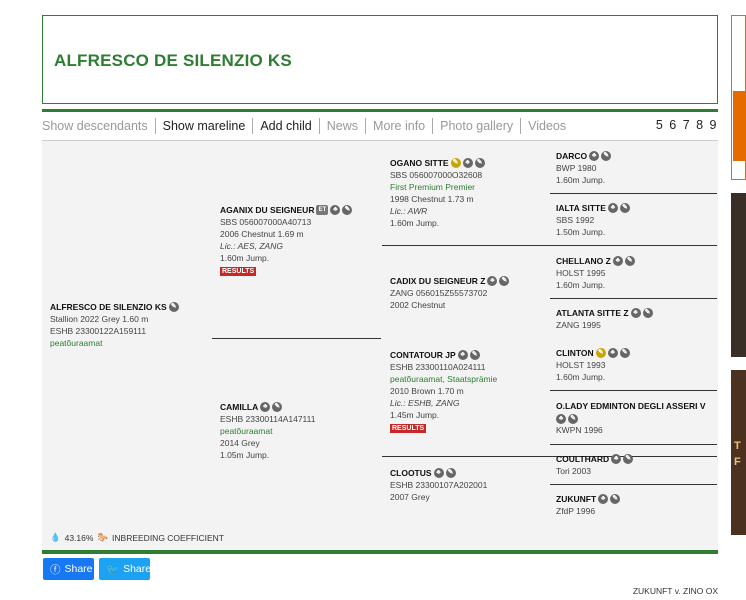 The width and height of the screenshot is (746, 600). I want to click on tab-more-info: More info, so click(398, 126).